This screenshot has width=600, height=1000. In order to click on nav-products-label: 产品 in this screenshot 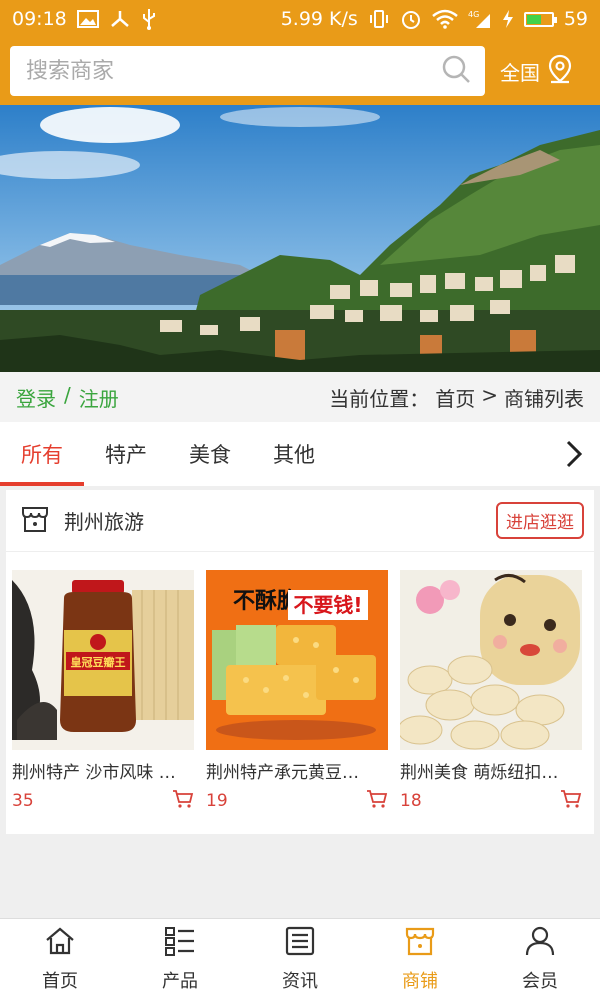, I will do `click(180, 981)`.